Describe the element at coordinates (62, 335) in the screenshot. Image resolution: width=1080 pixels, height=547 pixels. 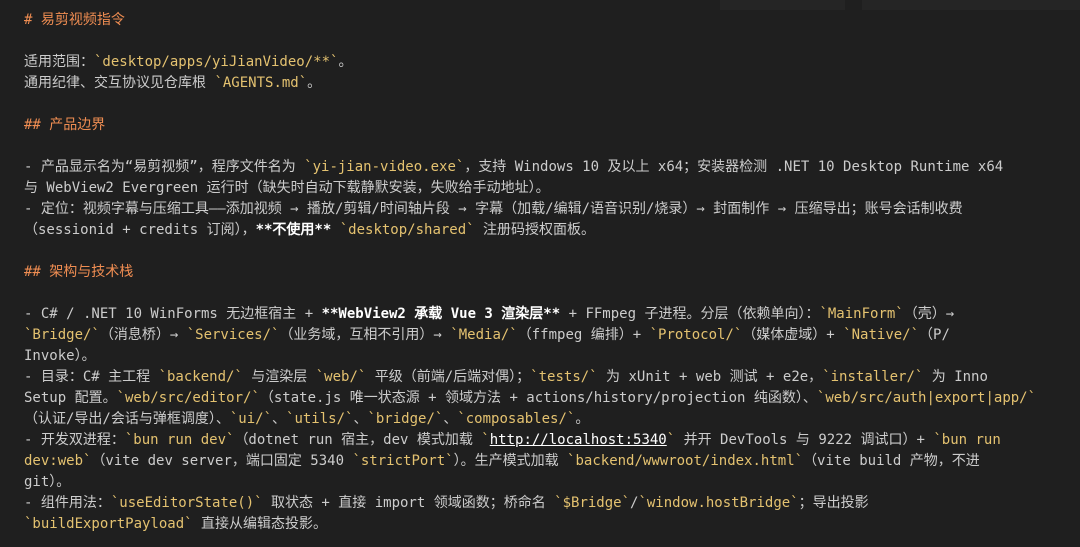
I see `inline-code: `Bridge/`` at that location.